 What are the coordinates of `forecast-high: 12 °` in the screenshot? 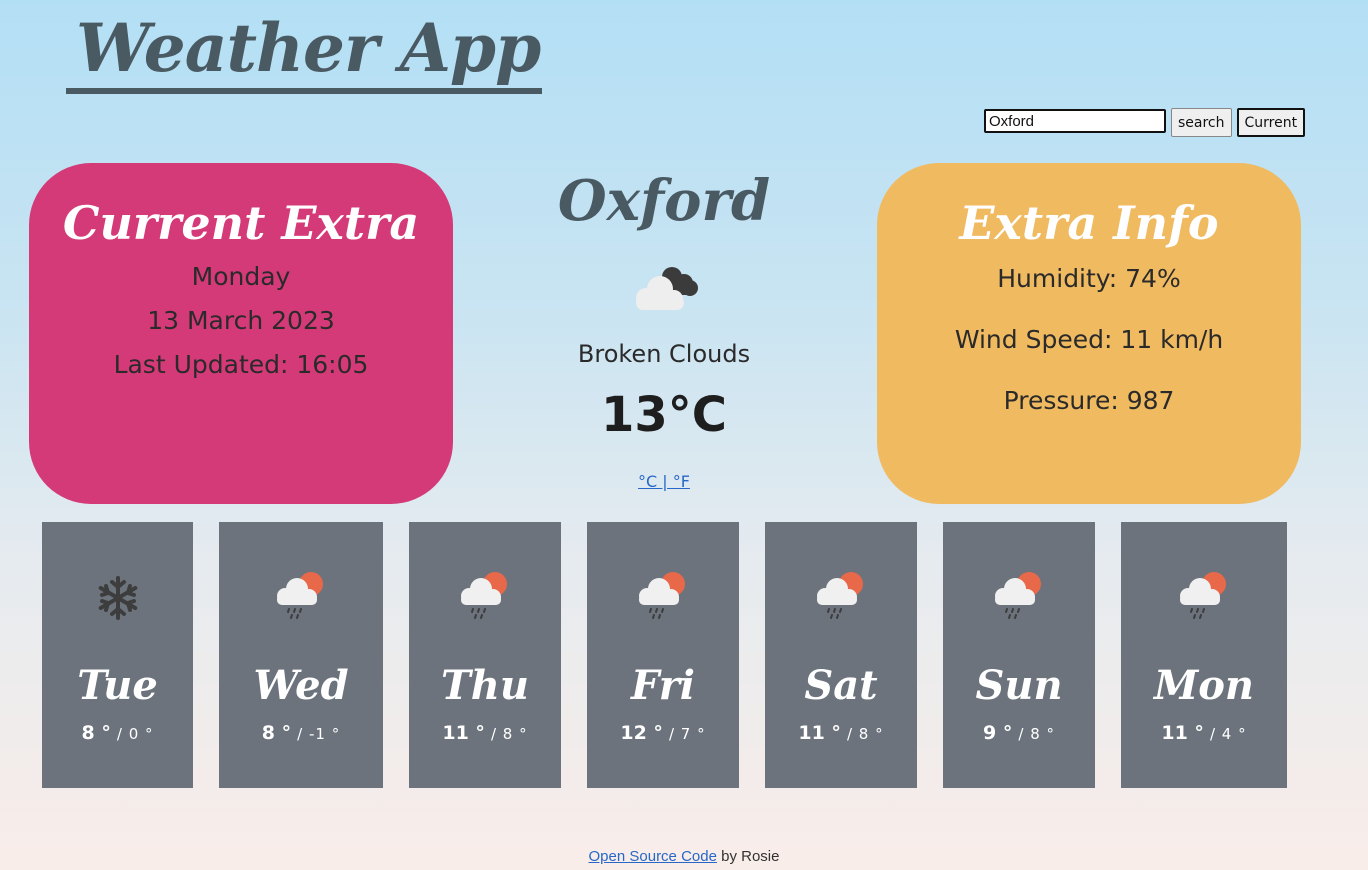 It's located at (641, 733).